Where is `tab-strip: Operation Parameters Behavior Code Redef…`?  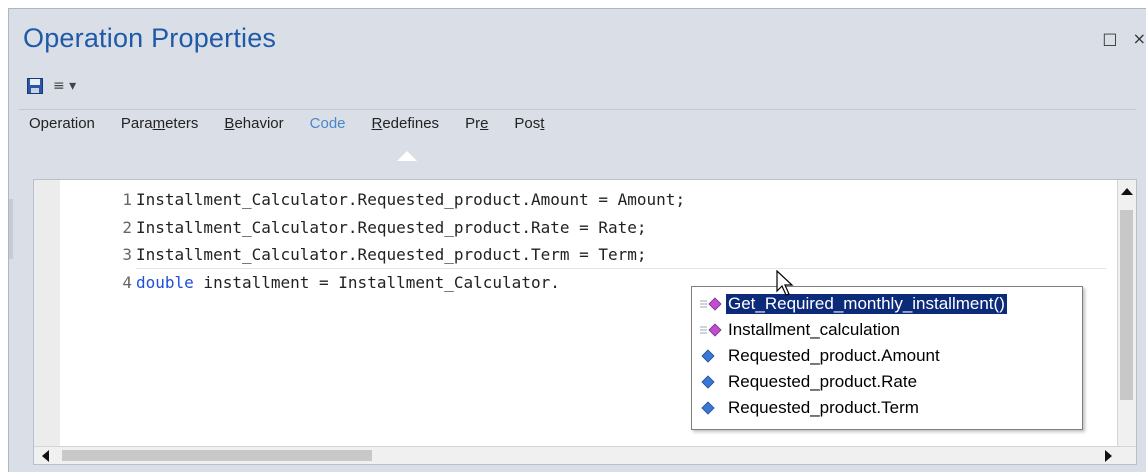 tab-strip: Operation Parameters Behavior Code Redef… is located at coordinates (299, 127).